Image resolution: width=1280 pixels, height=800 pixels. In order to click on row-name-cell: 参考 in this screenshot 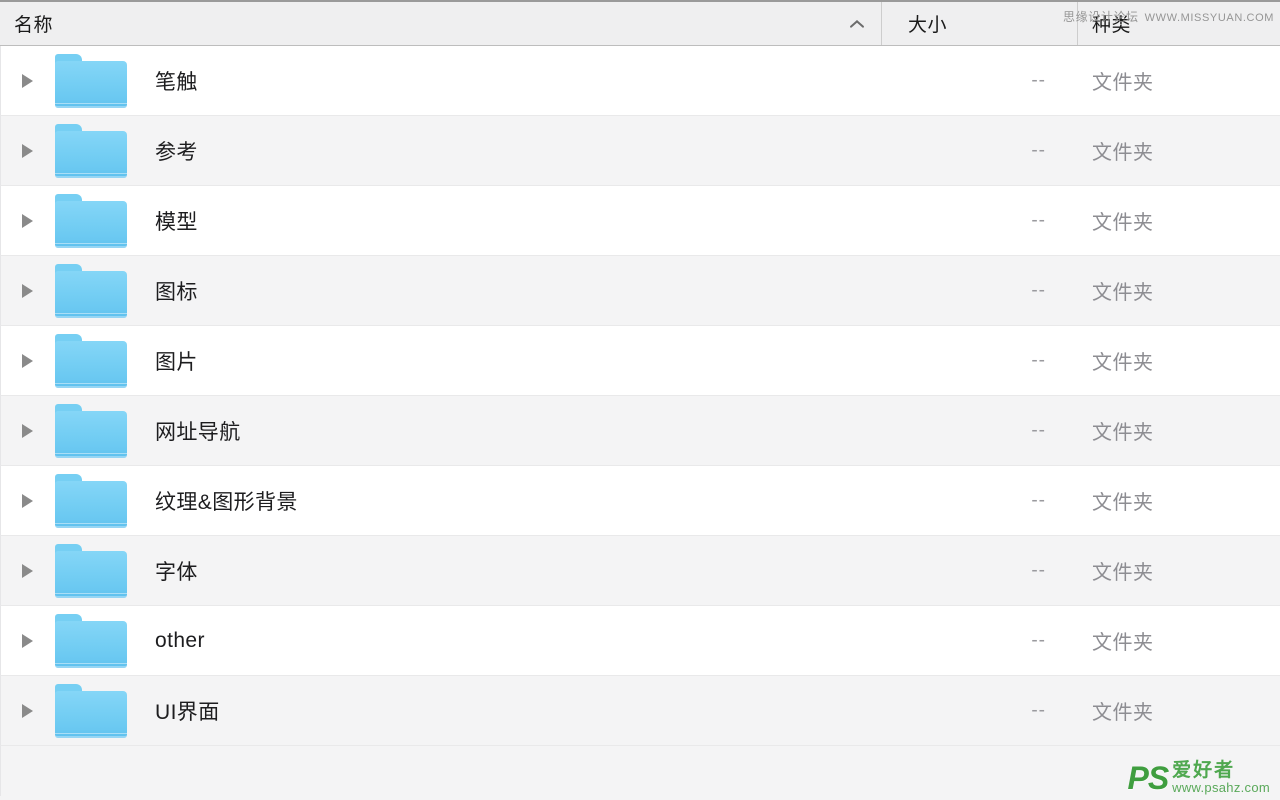, I will do `click(441, 150)`.